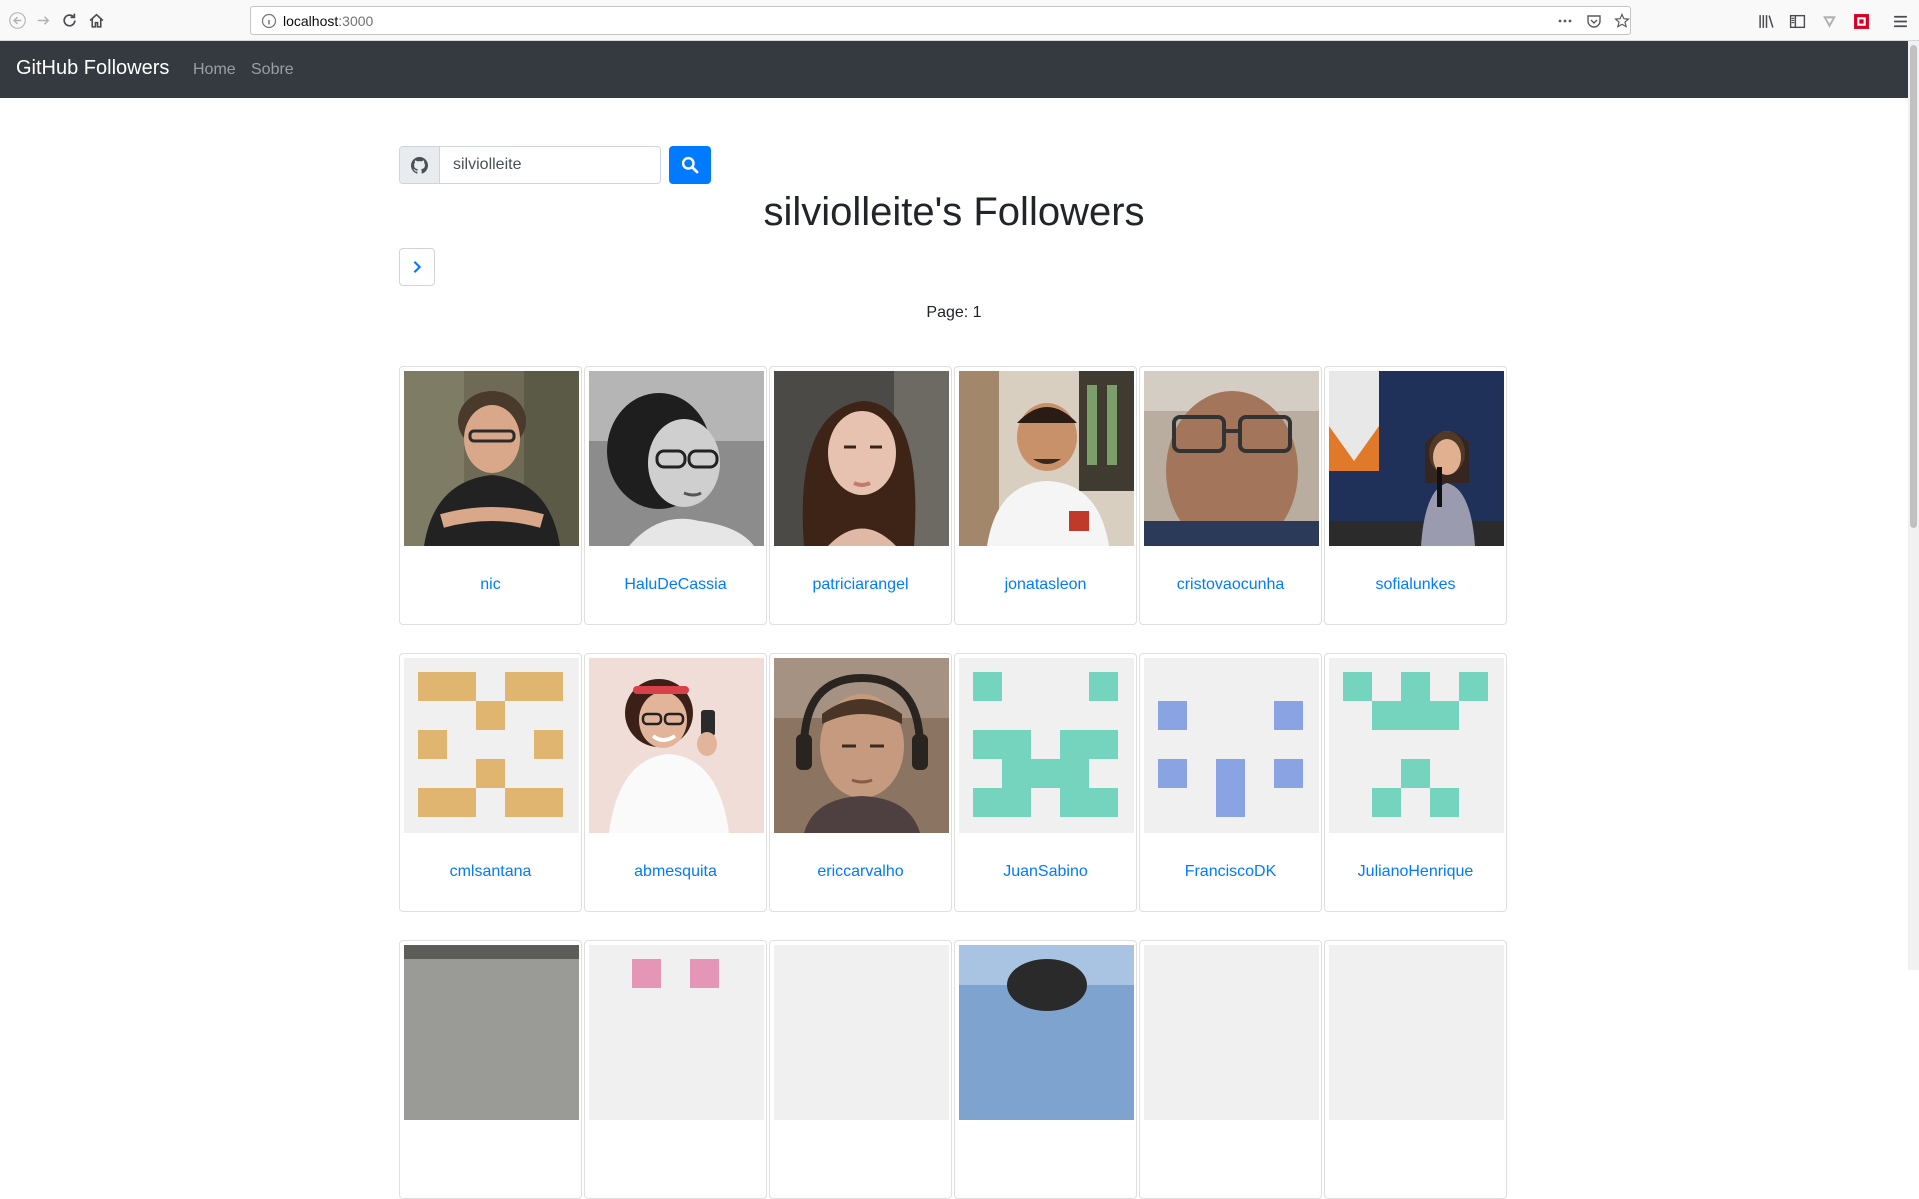 Image resolution: width=1919 pixels, height=1199 pixels. Describe the element at coordinates (356, 21) in the screenshot. I see `url-port: :3000` at that location.